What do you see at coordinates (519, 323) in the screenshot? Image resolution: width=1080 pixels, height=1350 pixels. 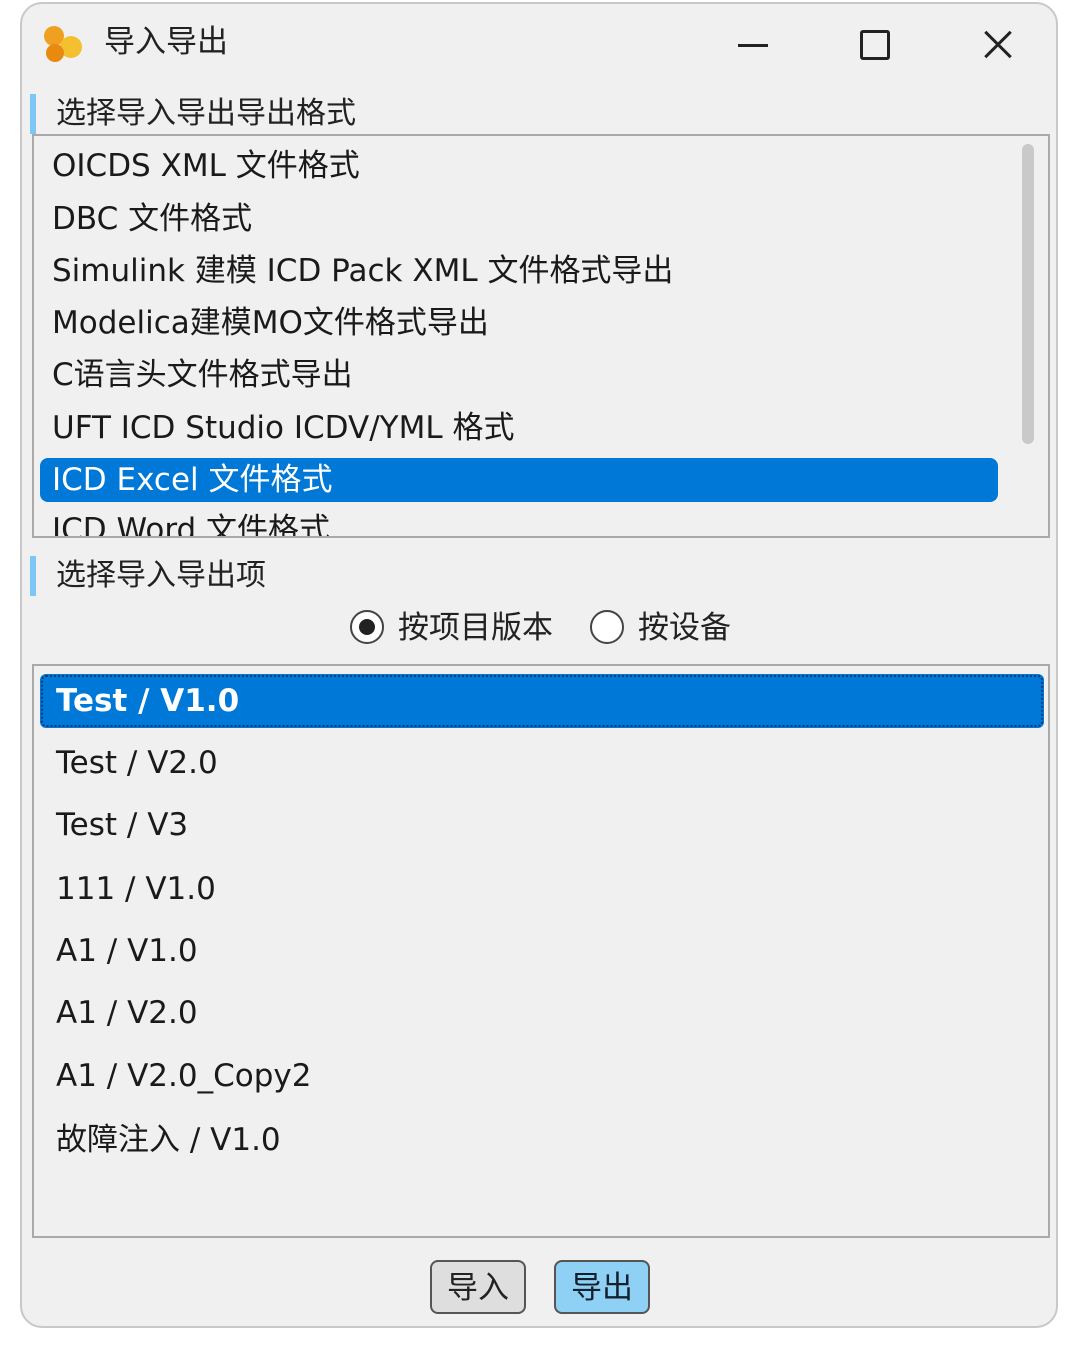 I see `format-list-item: Modelica建模MO文件格式导出` at bounding box center [519, 323].